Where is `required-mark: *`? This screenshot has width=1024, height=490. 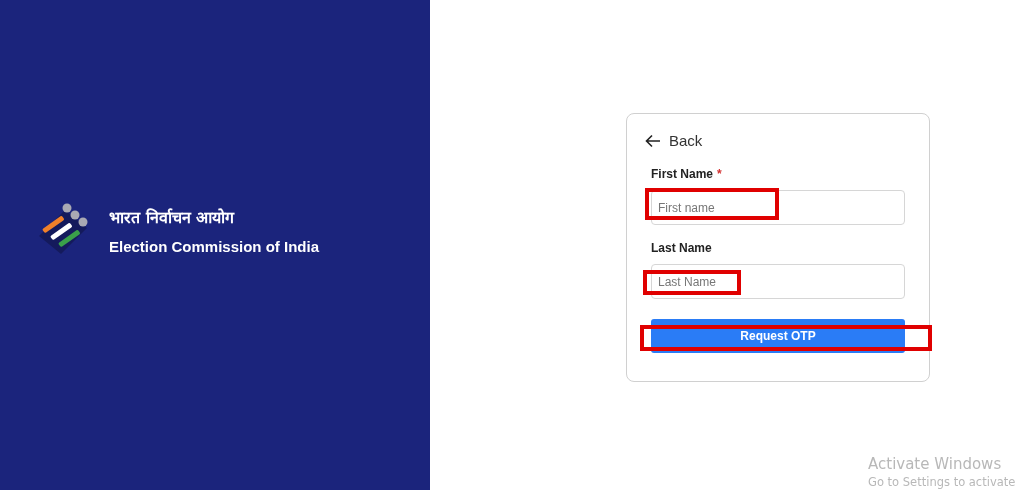 required-mark: * is located at coordinates (719, 174).